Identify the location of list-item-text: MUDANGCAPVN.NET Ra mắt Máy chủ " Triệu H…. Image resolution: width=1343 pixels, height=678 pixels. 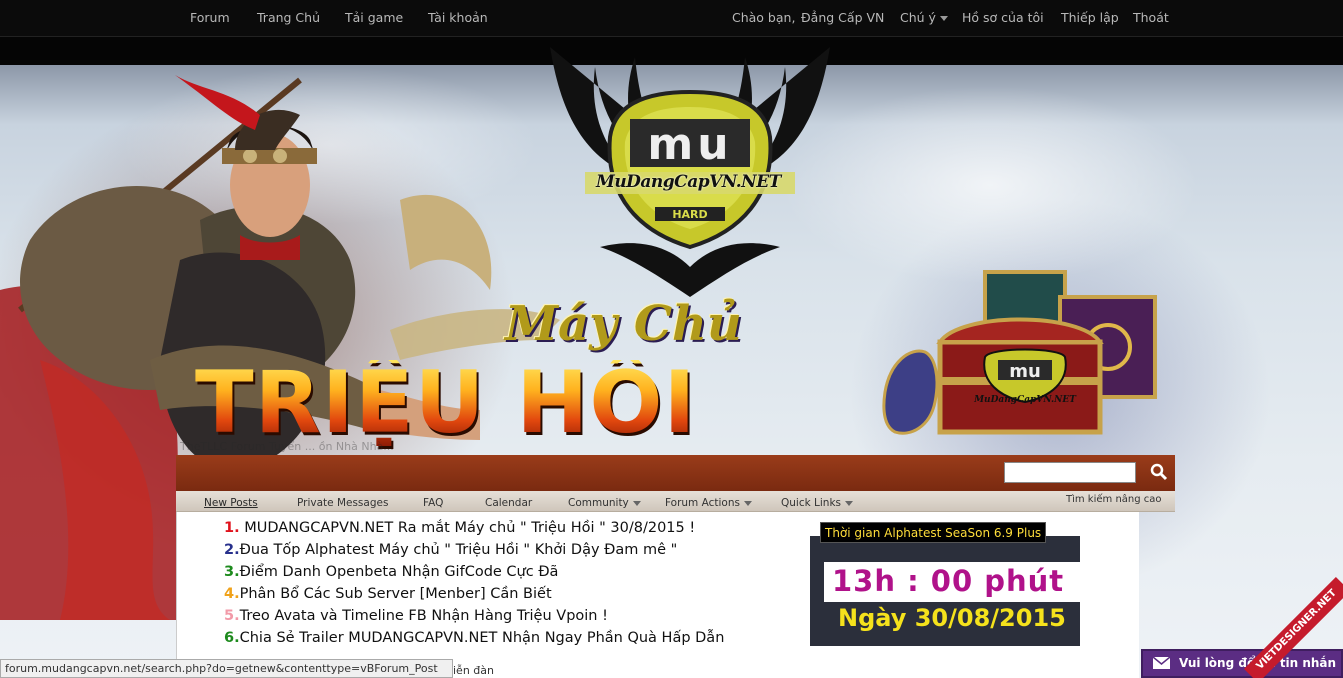
(467, 528).